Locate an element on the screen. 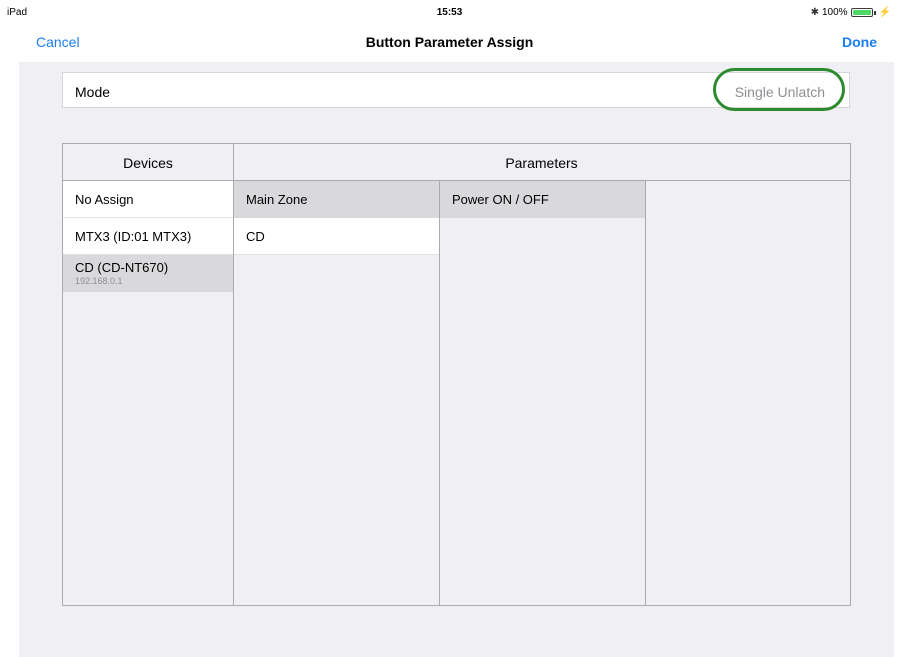  zones-column: Main Zone CD is located at coordinates (336, 218).